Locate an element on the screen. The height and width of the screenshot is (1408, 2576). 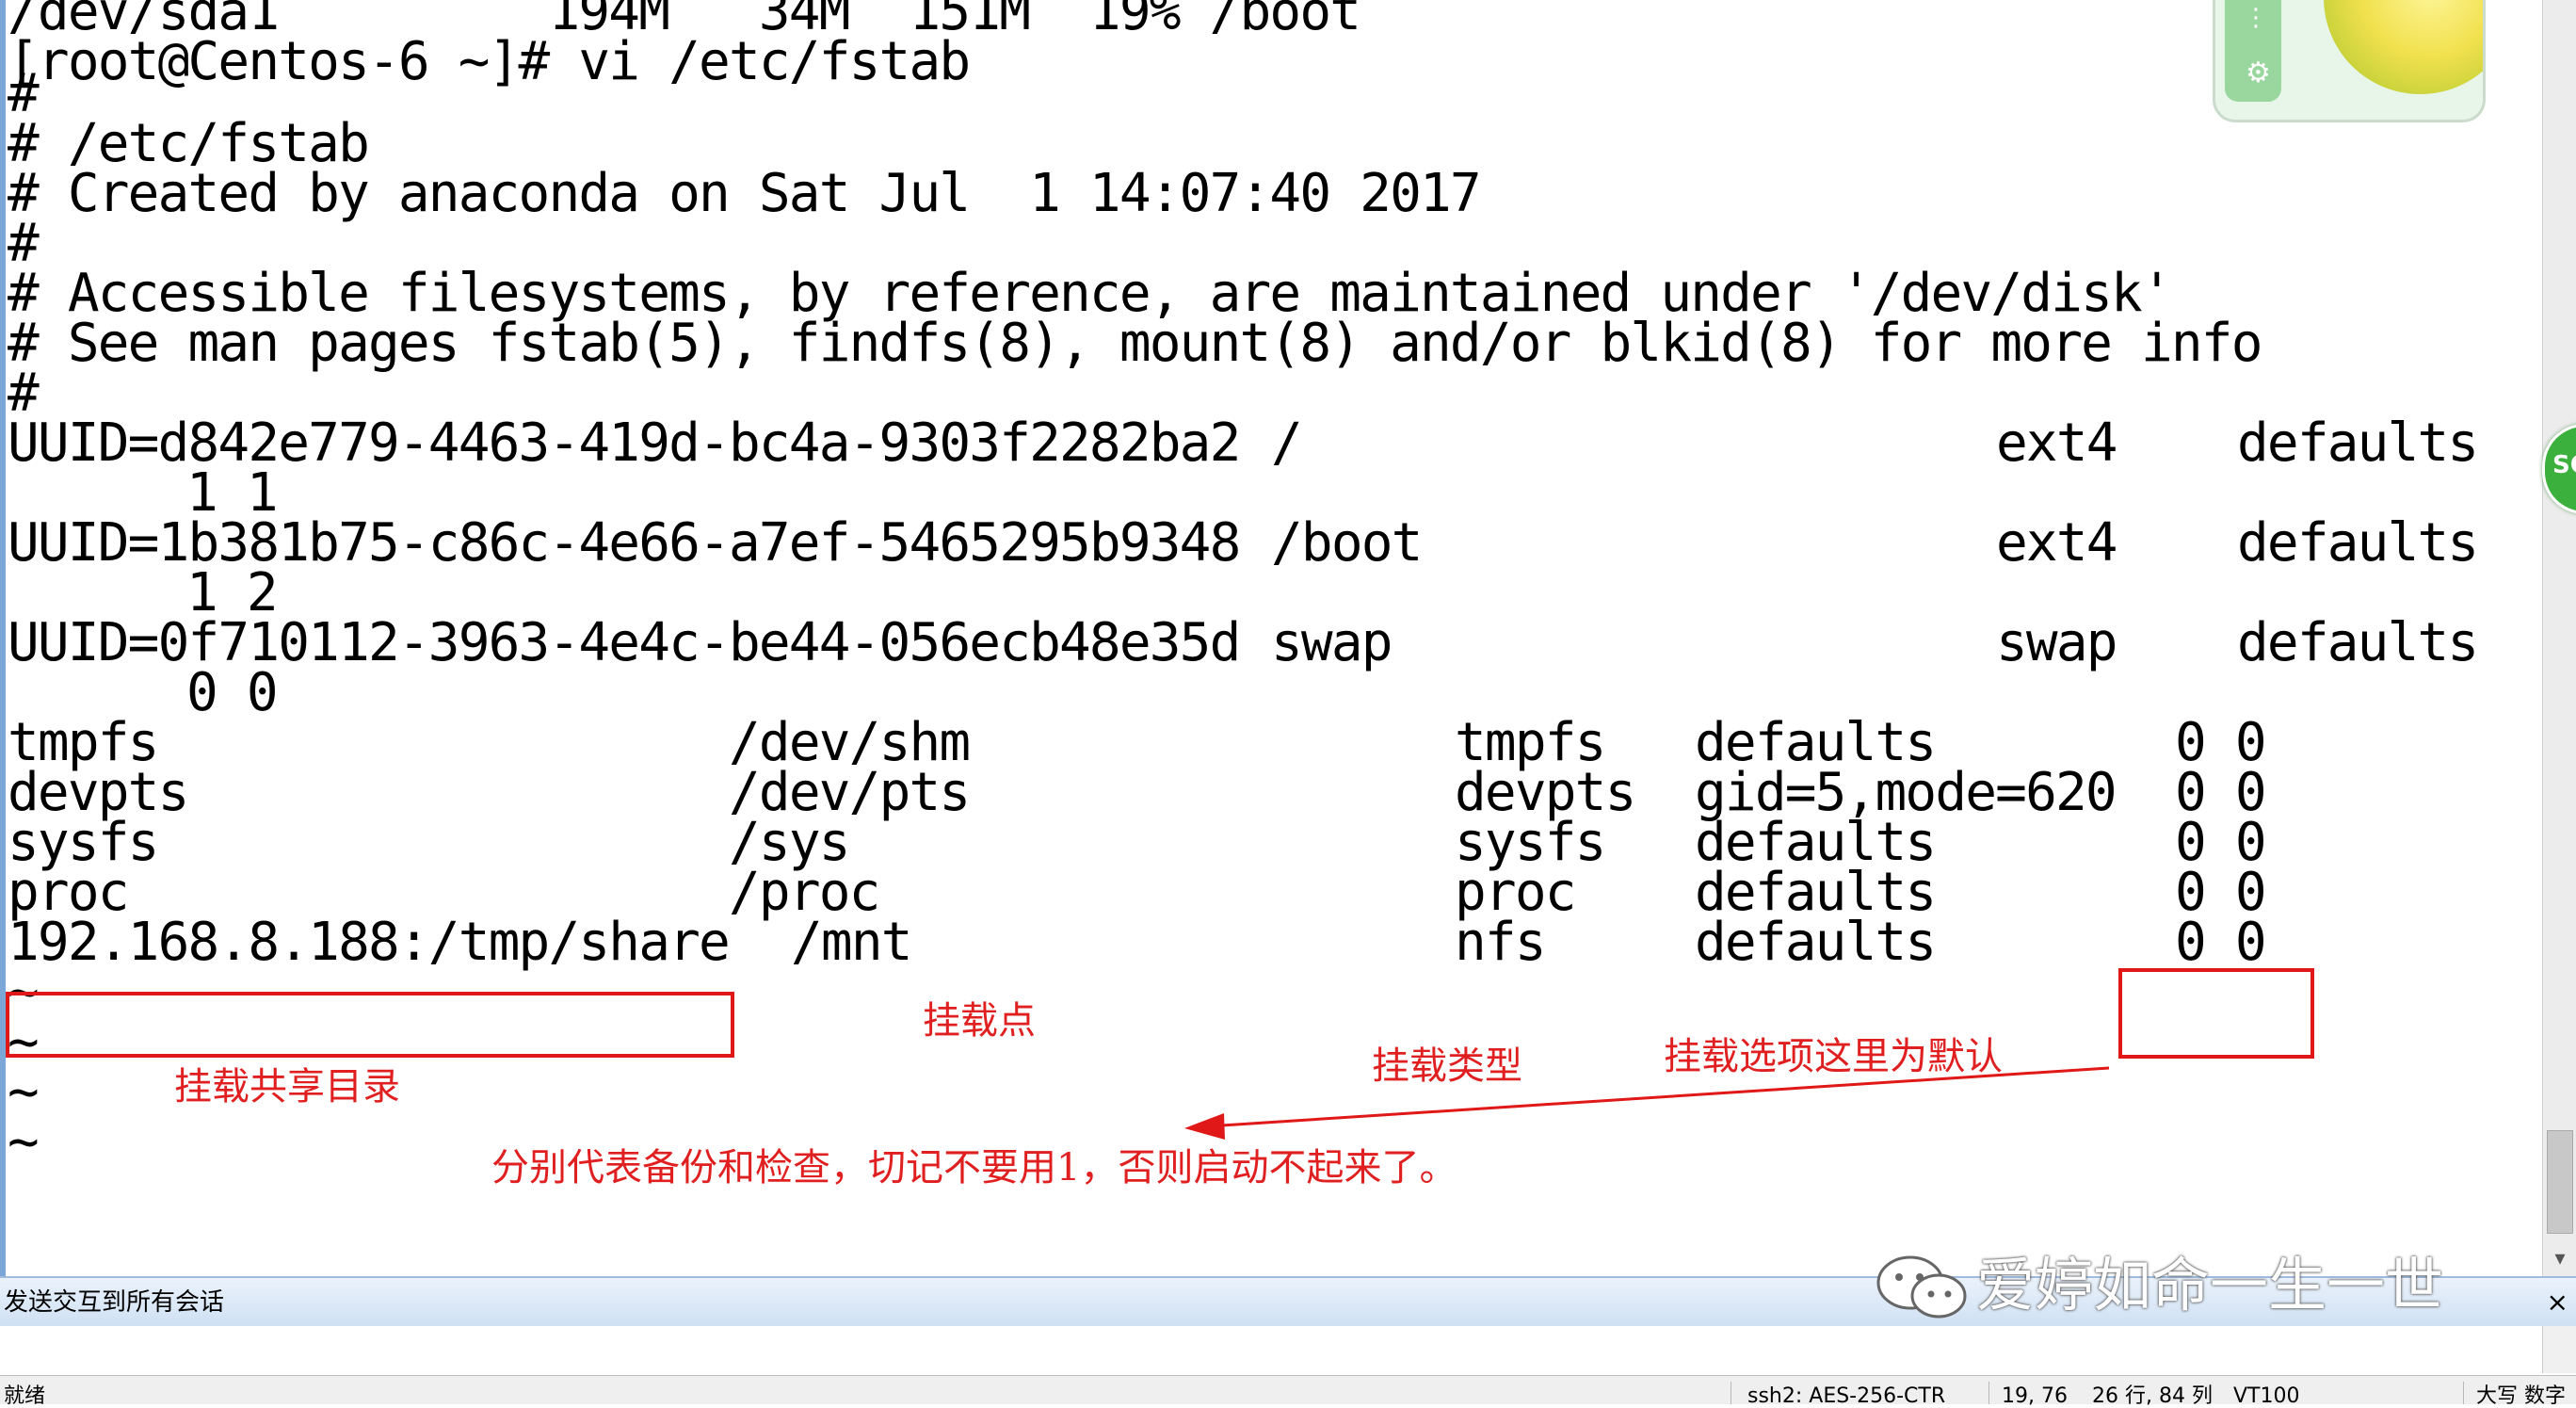
send-input-area is located at coordinates (1271, 1349).